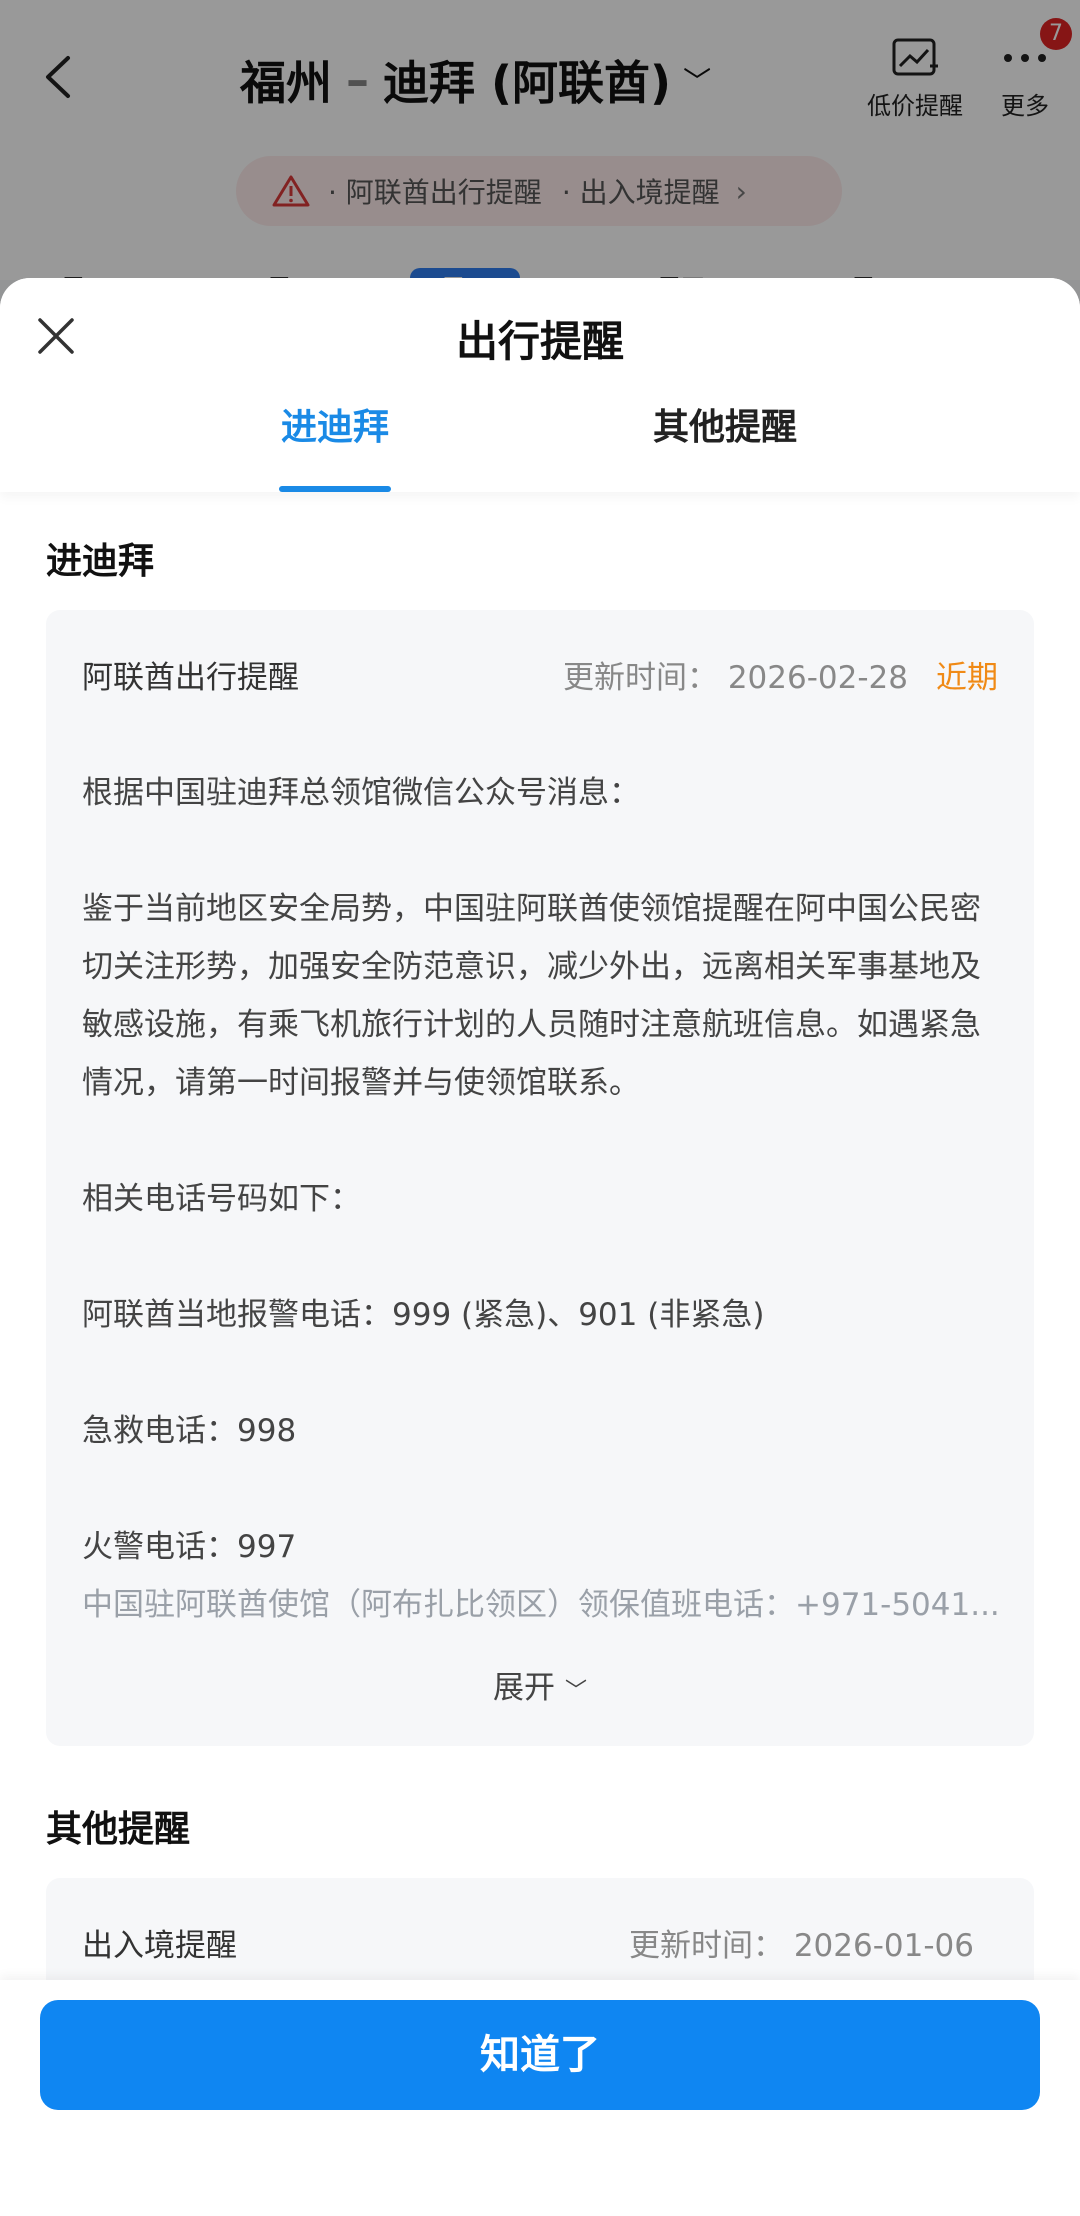 The width and height of the screenshot is (1080, 2216). Describe the element at coordinates (335, 489) in the screenshot. I see `tab-indicator` at that location.